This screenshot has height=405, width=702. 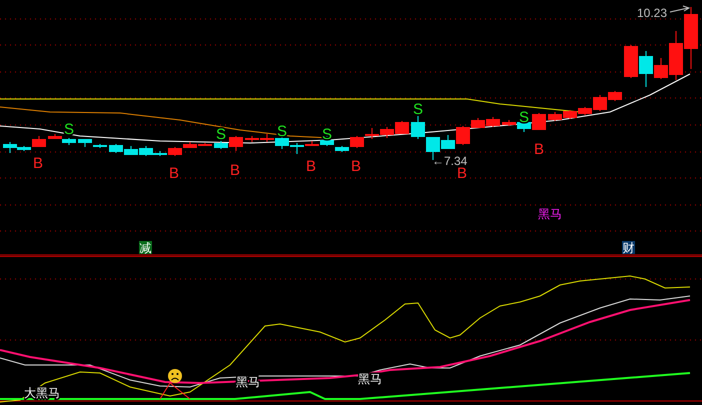 I want to click on pattern-tag: 黑马, so click(x=550, y=214).